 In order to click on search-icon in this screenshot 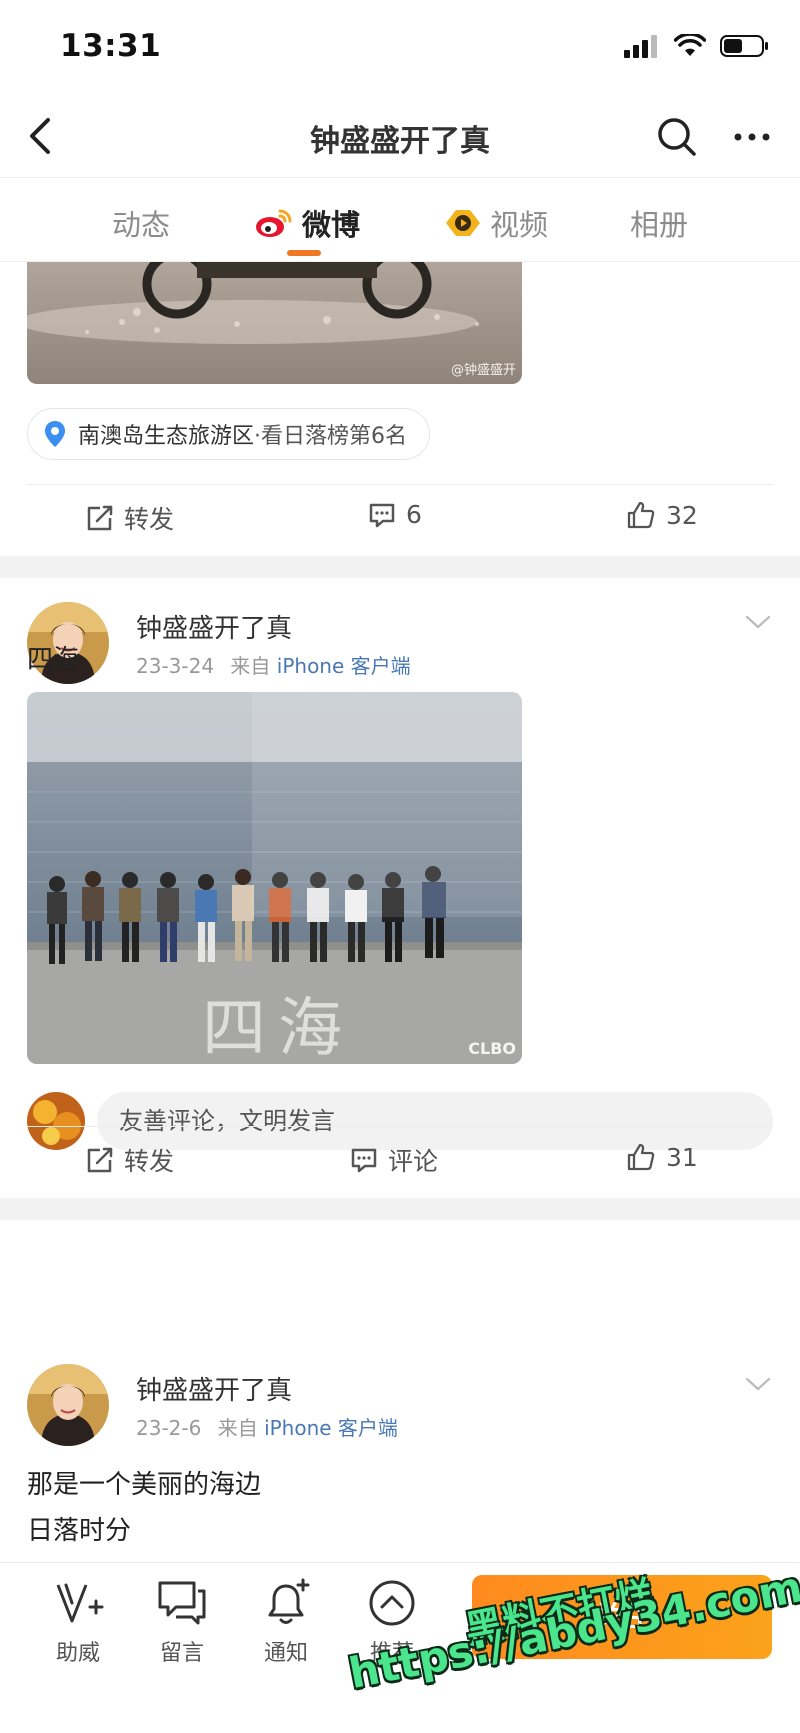, I will do `click(677, 137)`.